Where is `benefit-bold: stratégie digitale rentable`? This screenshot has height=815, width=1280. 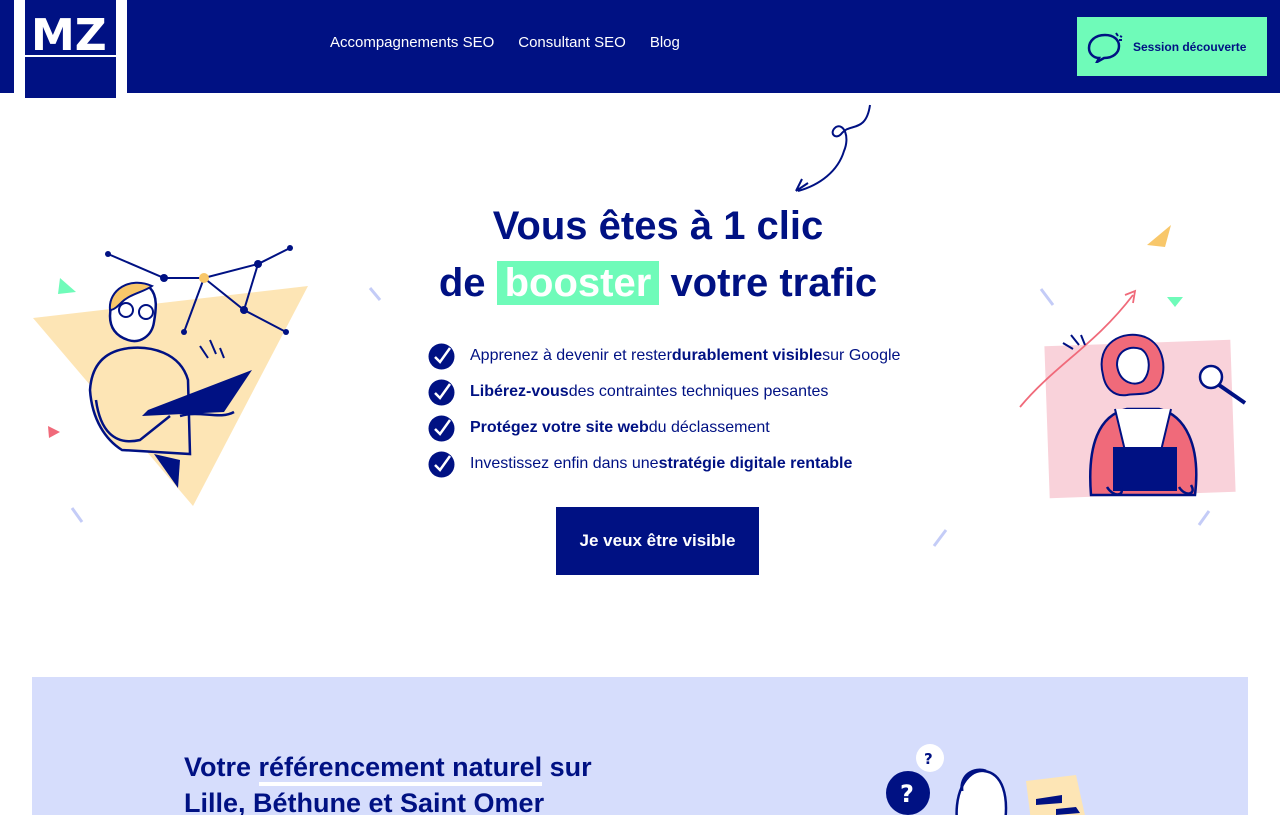 benefit-bold: stratégie digitale rentable is located at coordinates (755, 463).